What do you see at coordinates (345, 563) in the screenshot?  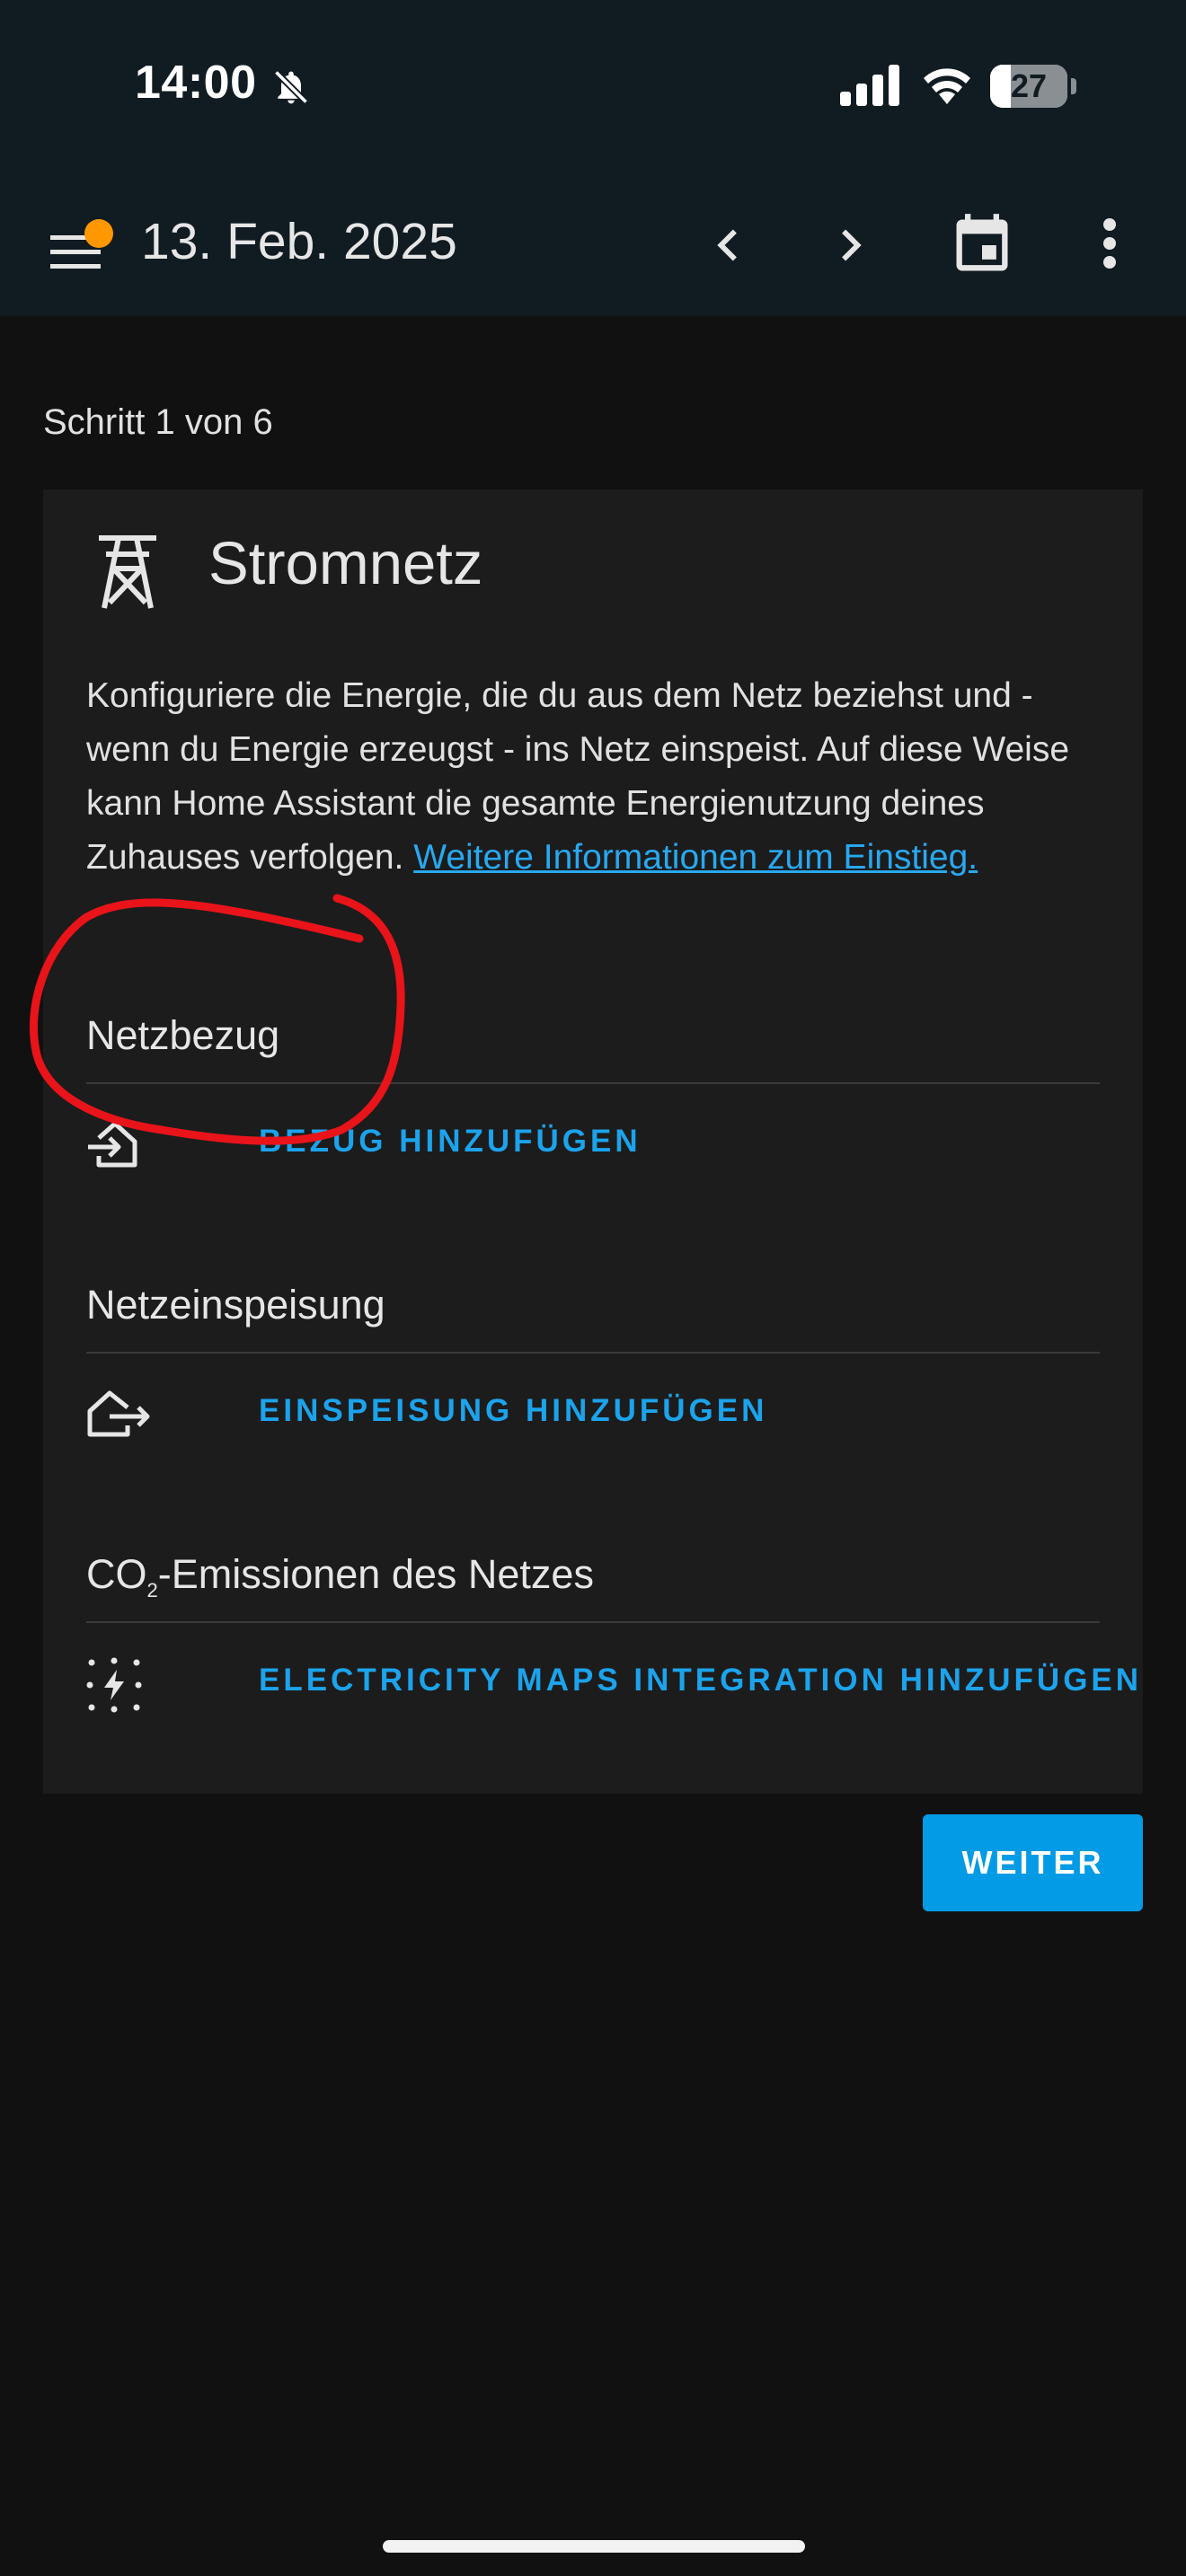 I see `card-title: Stromnetz` at bounding box center [345, 563].